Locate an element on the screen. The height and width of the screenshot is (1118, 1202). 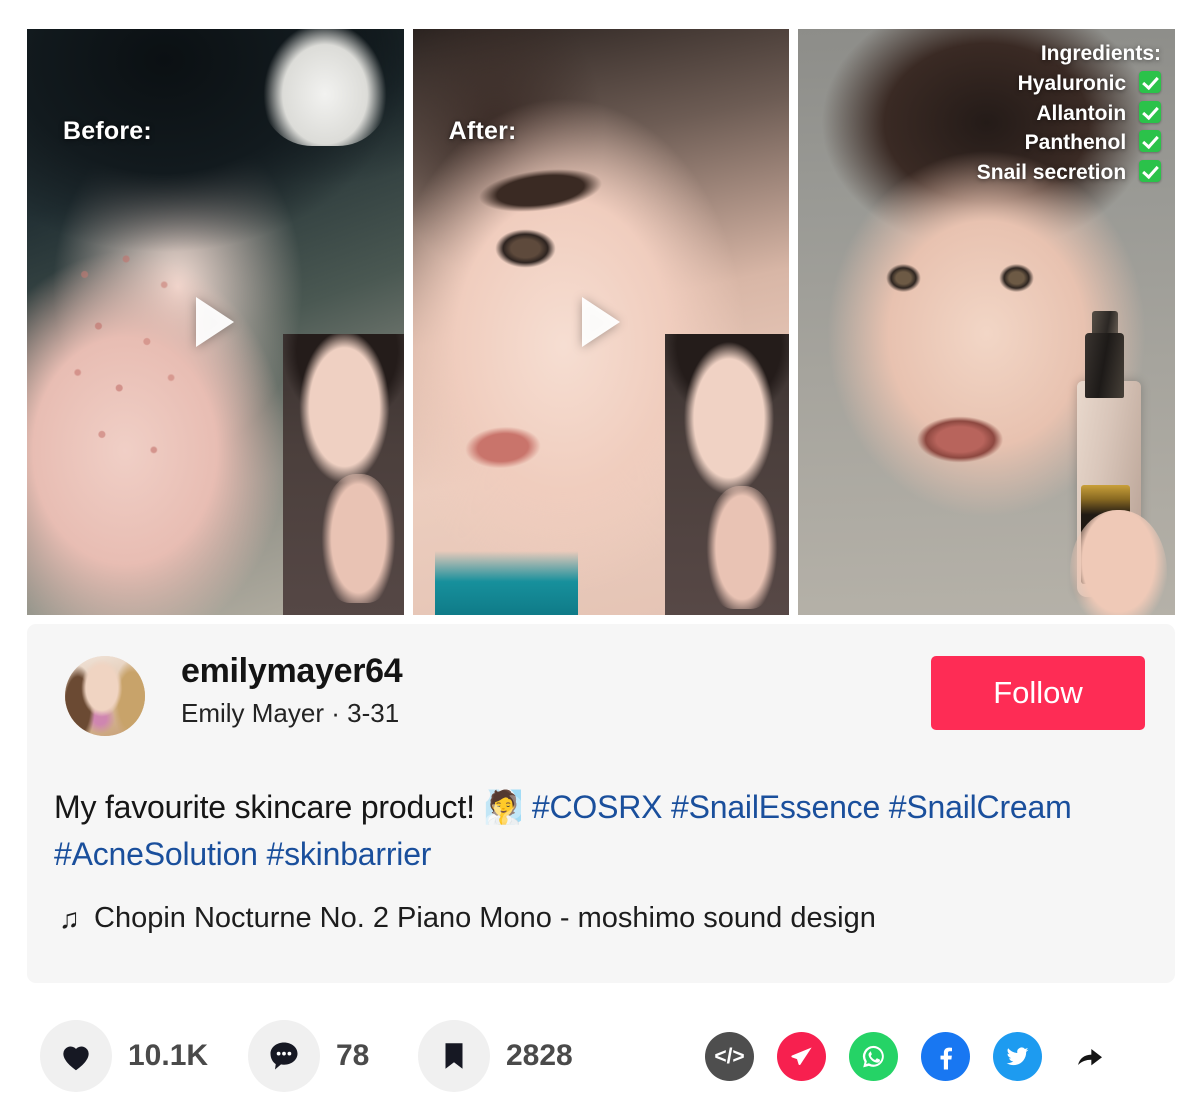
avatar is located at coordinates (105, 696).